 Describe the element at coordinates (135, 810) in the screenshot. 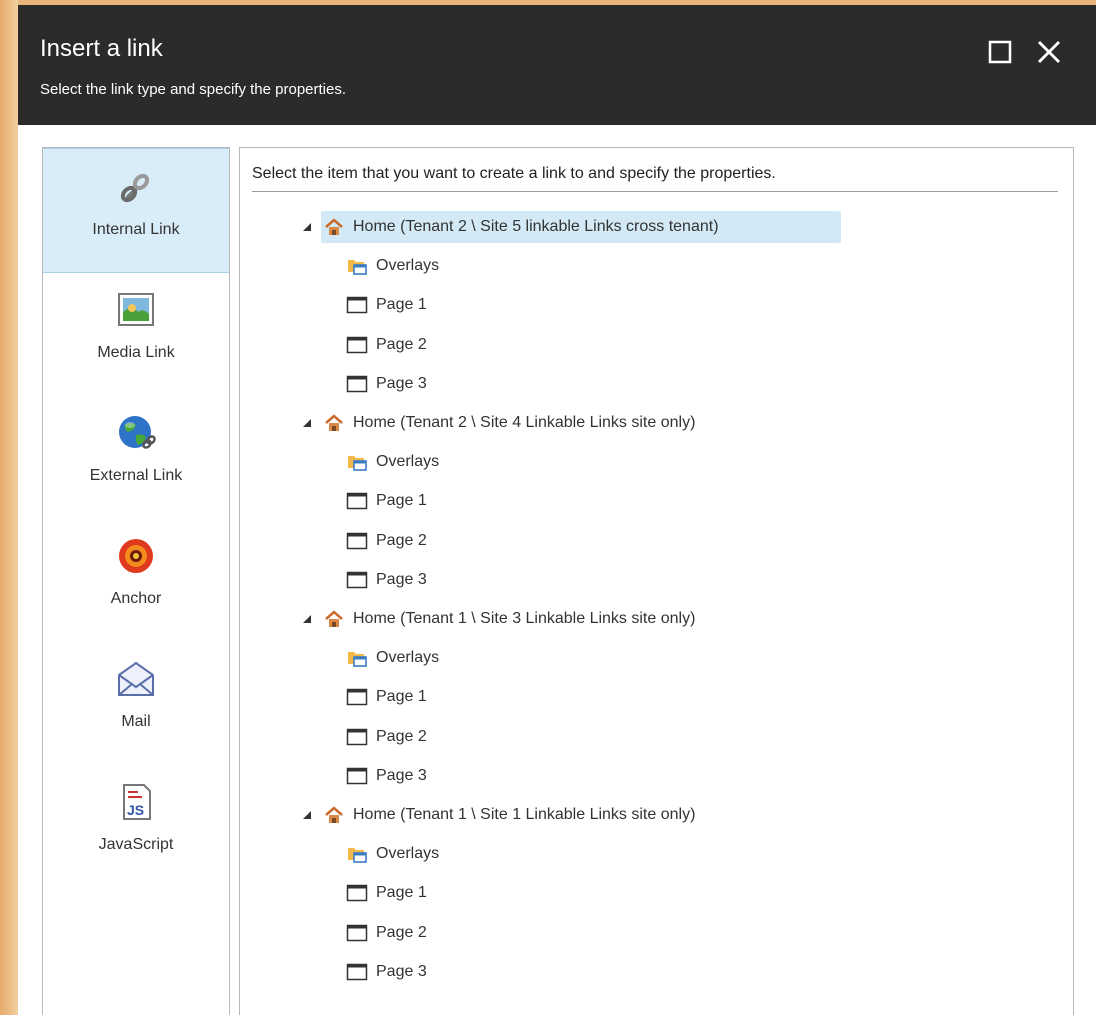

I see `svg-text: JS` at that location.